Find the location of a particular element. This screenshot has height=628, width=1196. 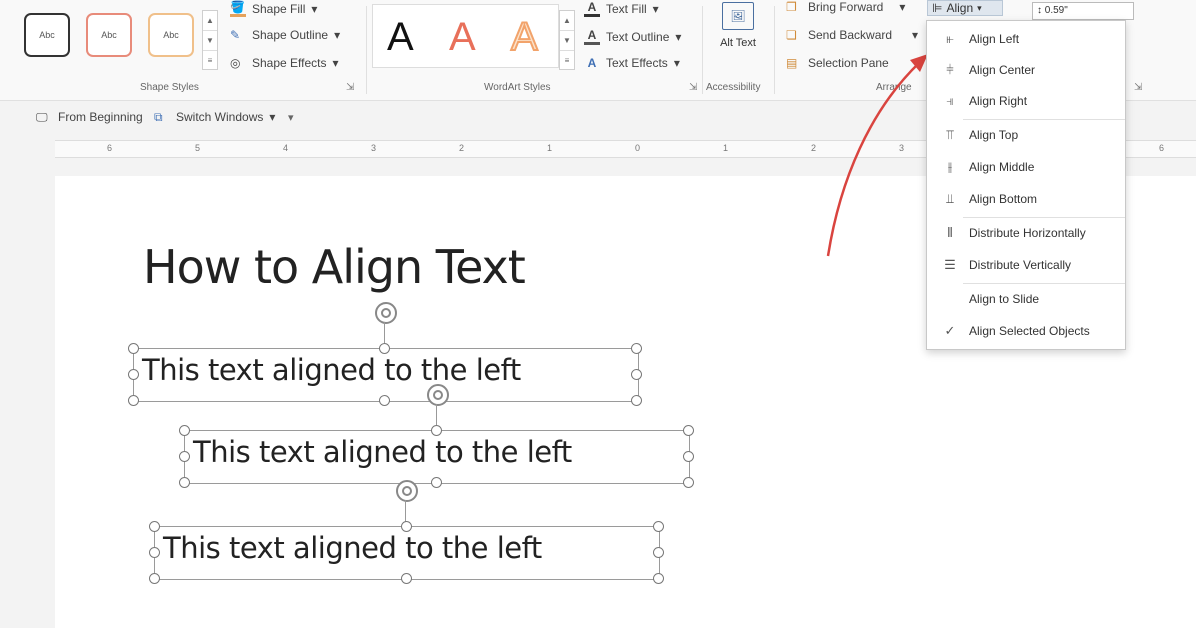

menu-item-align-center: ⫩ Align Center is located at coordinates (1026, 70).